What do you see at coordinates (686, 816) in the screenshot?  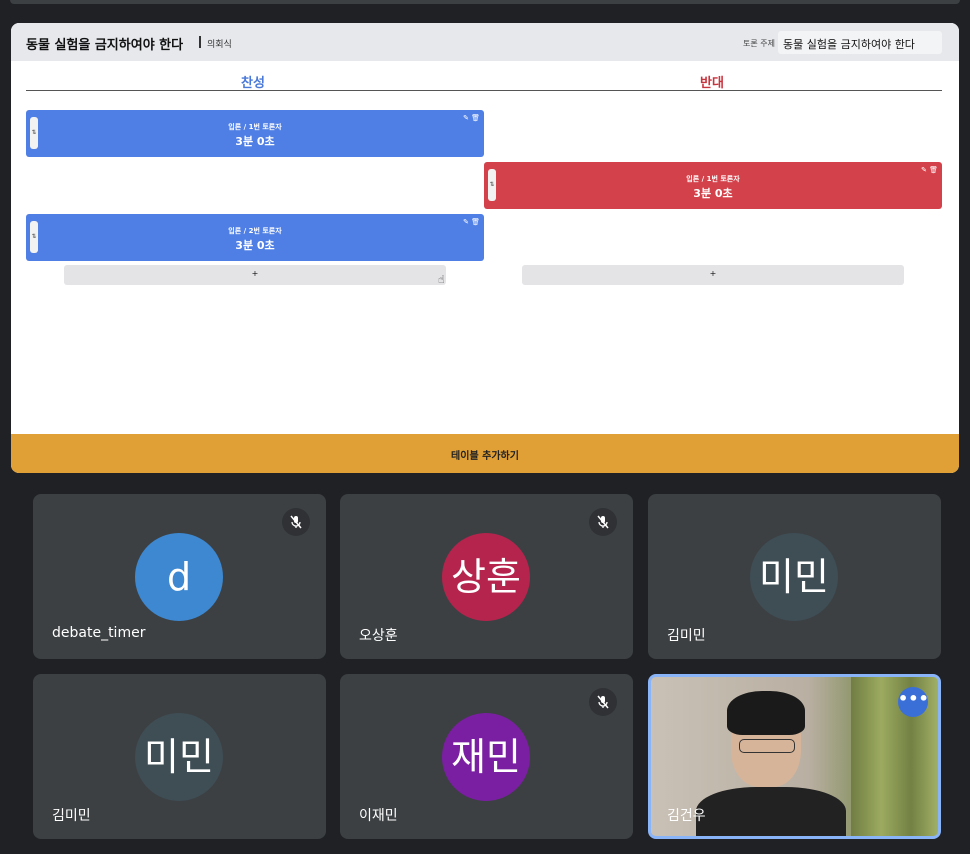 I see `participant-name: 김건우` at bounding box center [686, 816].